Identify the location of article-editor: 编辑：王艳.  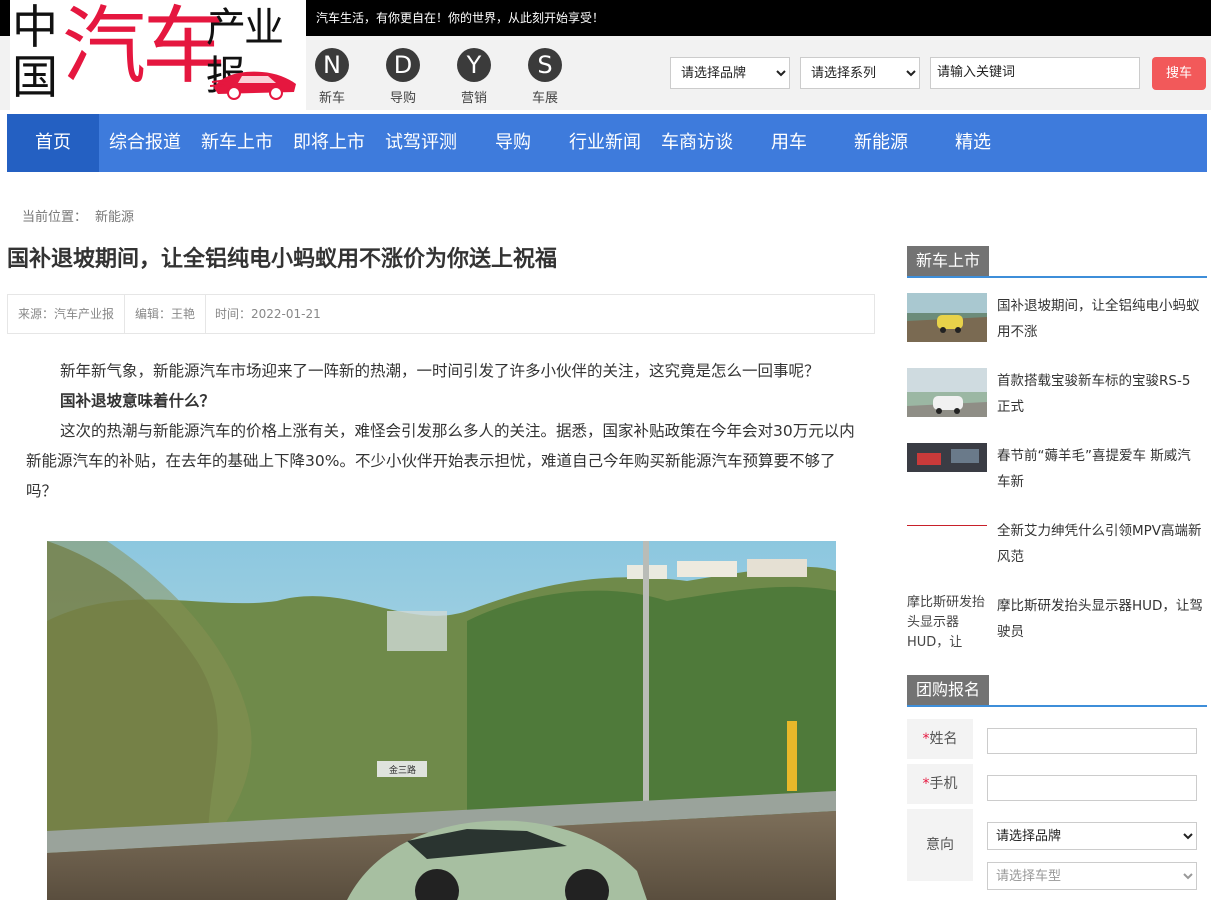
(166, 314).